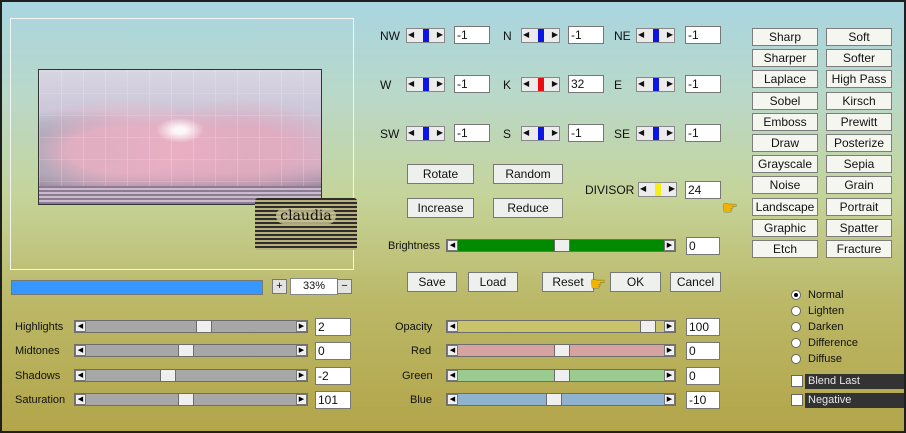 This screenshot has width=906, height=433. I want to click on filter-button: Emboss, so click(785, 121).